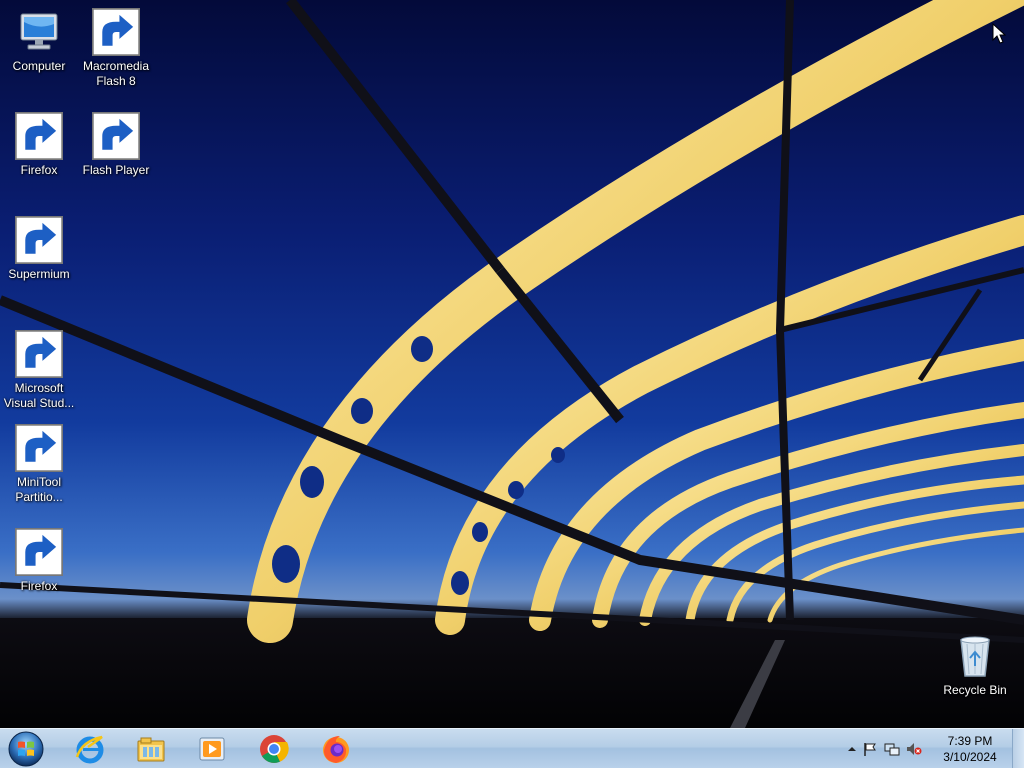 This screenshot has height=768, width=1024. I want to click on mouse-cursor-icon, so click(999, 33).